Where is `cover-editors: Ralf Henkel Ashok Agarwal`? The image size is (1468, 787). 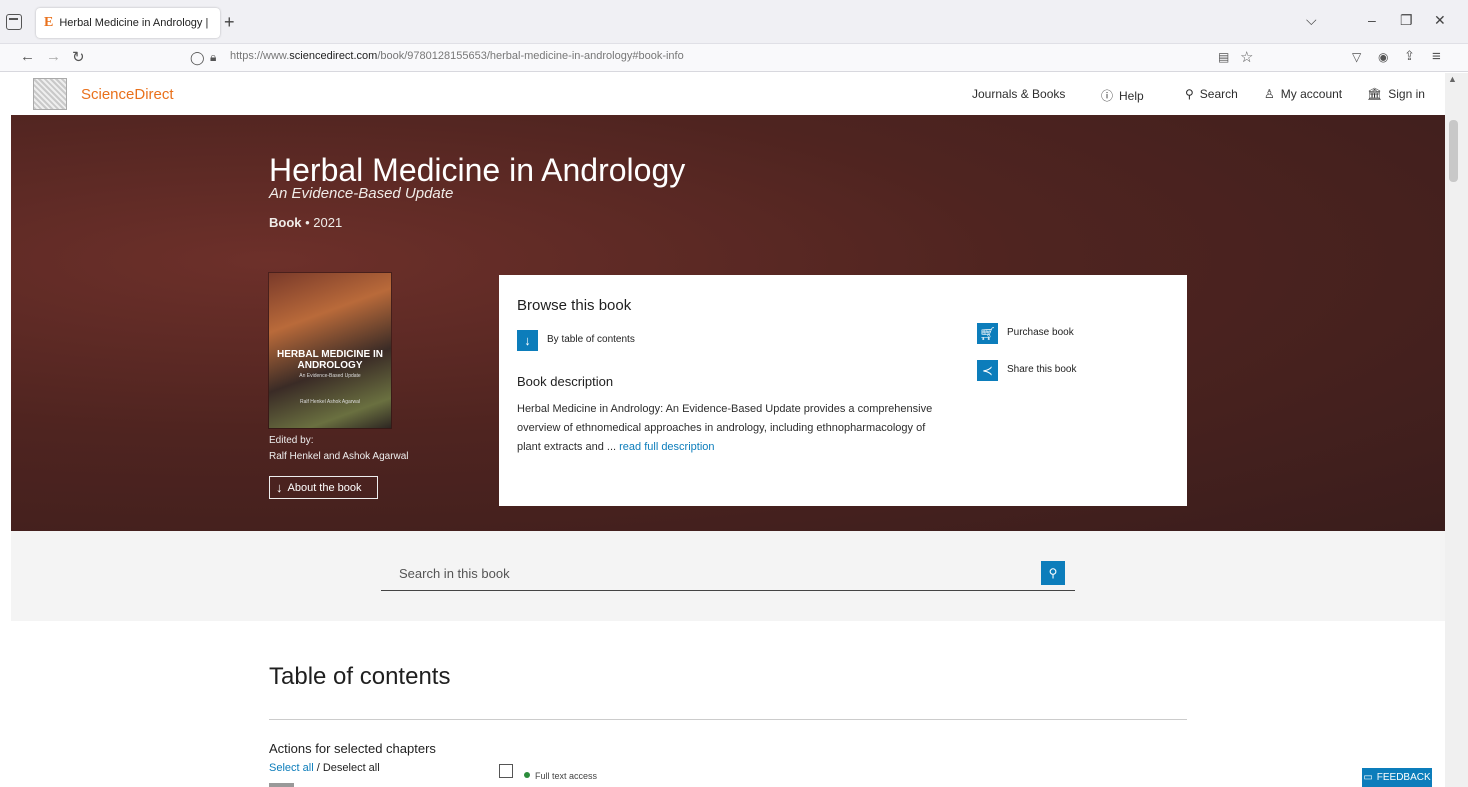
cover-editors: Ralf Henkel Ashok Agarwal is located at coordinates (330, 402).